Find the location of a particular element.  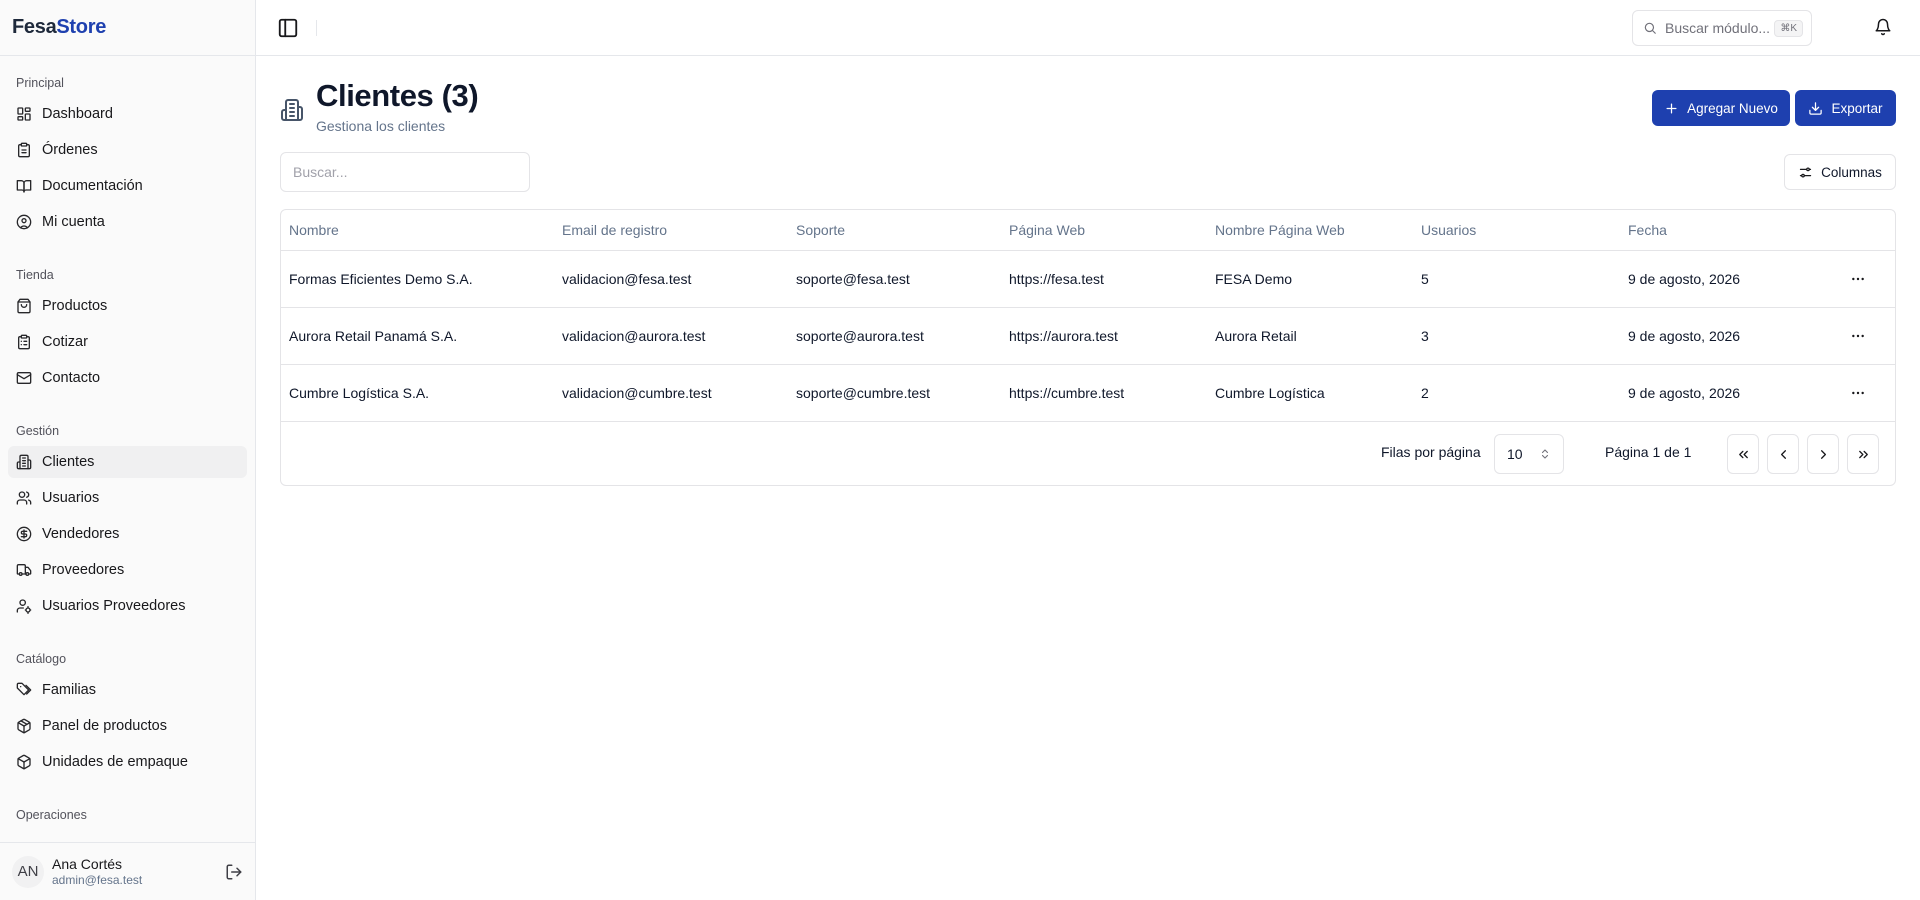

chevron-left-icon is located at coordinates (1783, 454).